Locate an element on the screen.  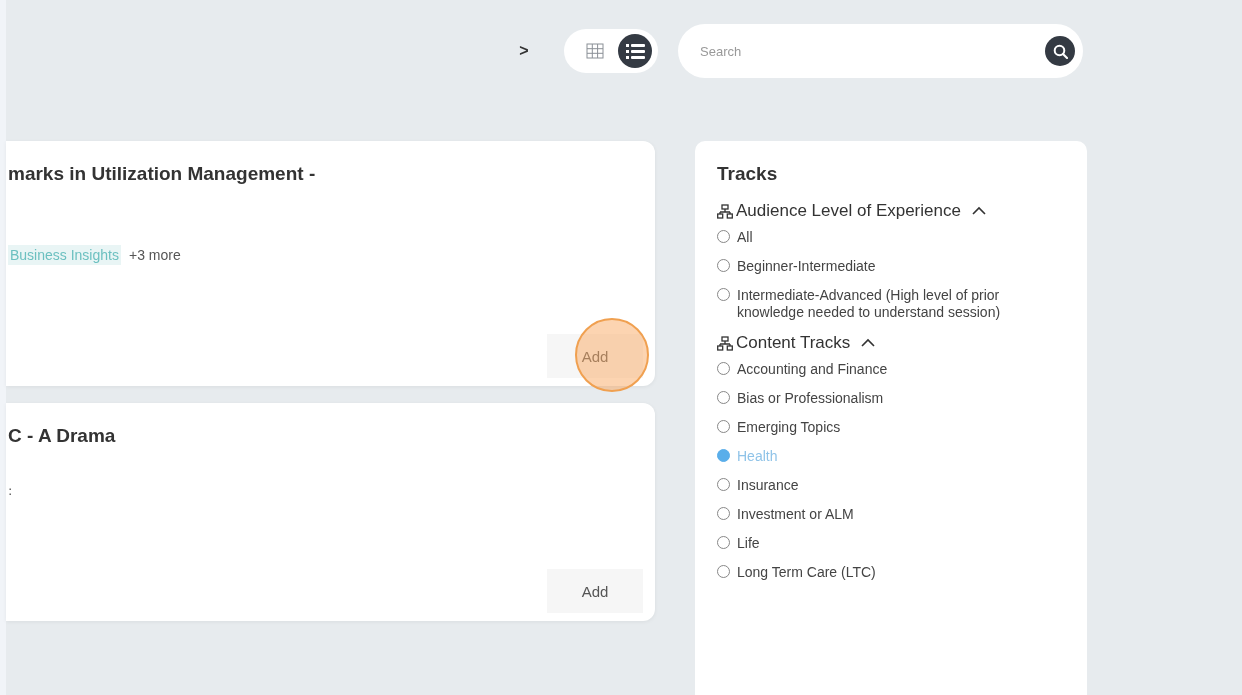
session-meta: : is located at coordinates (11, 490).